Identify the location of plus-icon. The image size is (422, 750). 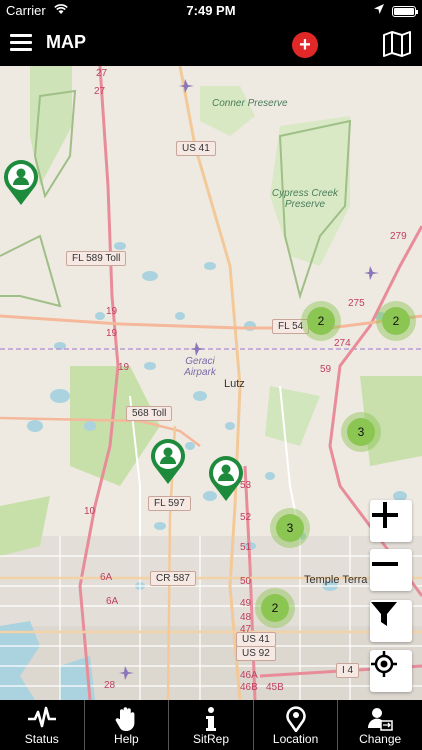
(385, 515).